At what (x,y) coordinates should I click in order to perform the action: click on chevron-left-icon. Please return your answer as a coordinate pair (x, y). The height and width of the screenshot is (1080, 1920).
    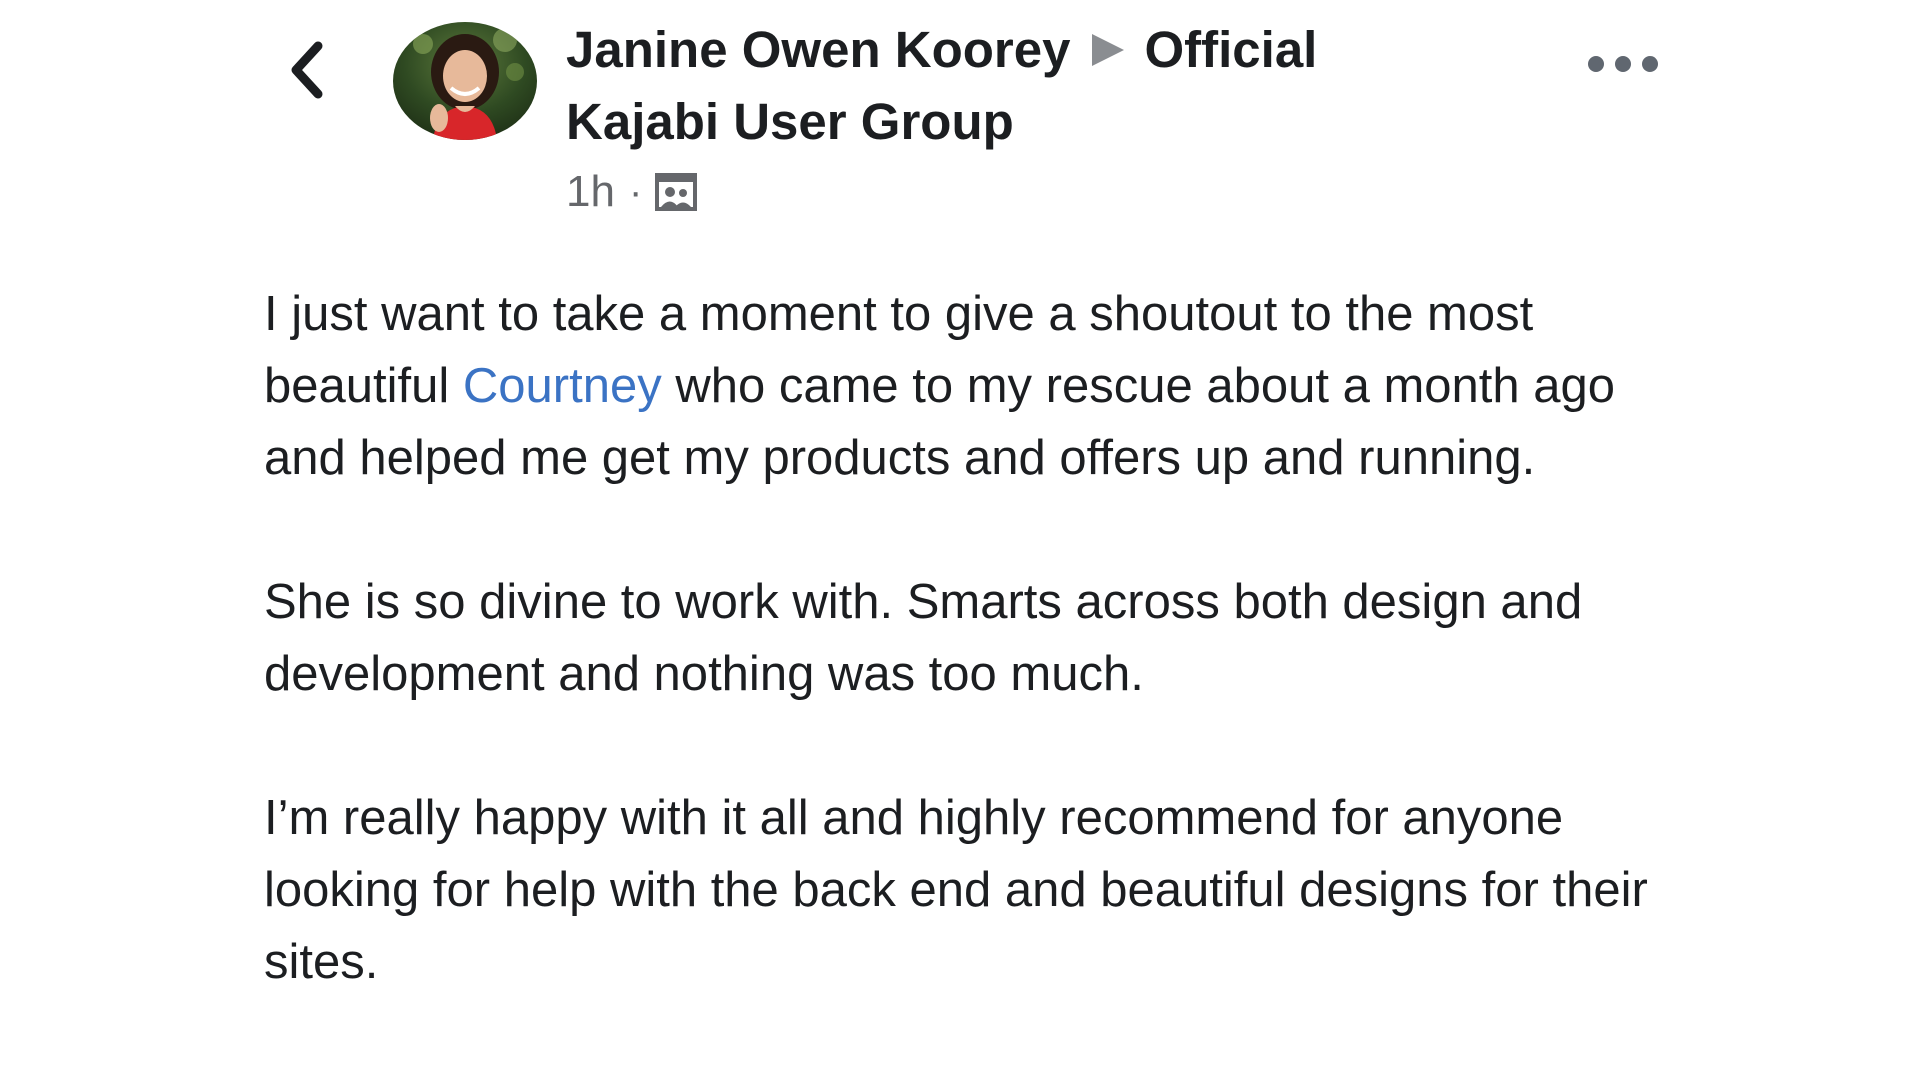
    Looking at the image, I should click on (307, 70).